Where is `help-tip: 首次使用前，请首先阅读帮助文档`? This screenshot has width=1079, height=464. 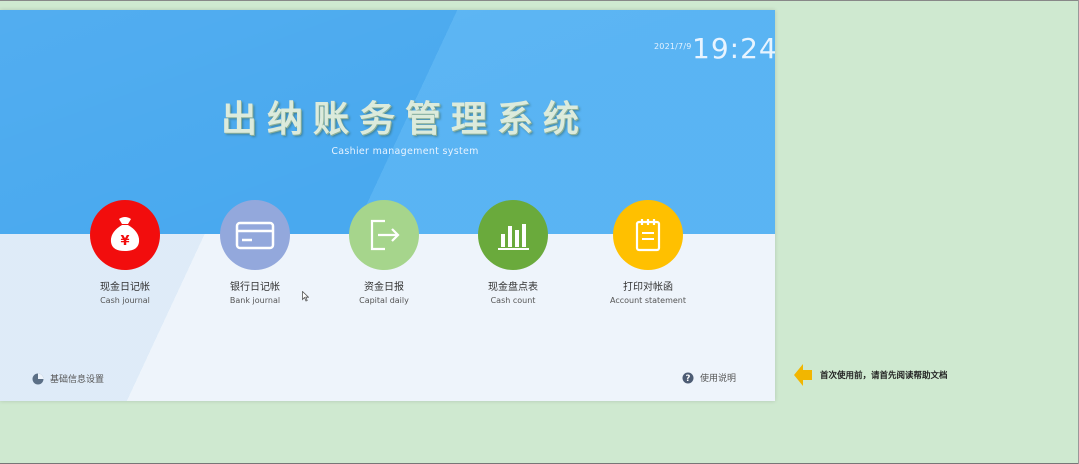 help-tip: 首次使用前，请首先阅读帮助文档 is located at coordinates (871, 375).